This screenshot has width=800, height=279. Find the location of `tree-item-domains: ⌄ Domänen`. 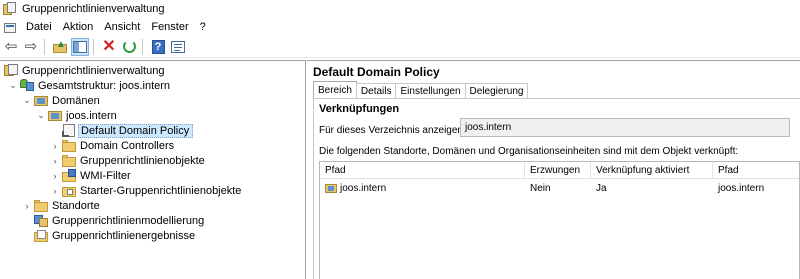

tree-item-domains: ⌄ Domänen is located at coordinates (61, 100).